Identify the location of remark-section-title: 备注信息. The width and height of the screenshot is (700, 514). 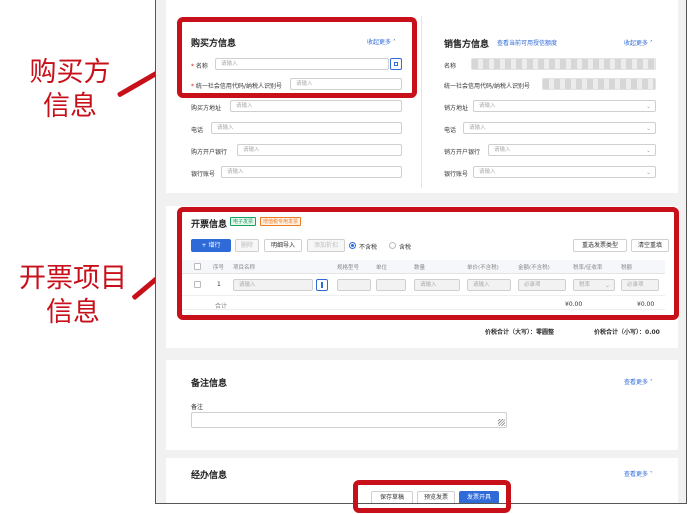
(209, 384).